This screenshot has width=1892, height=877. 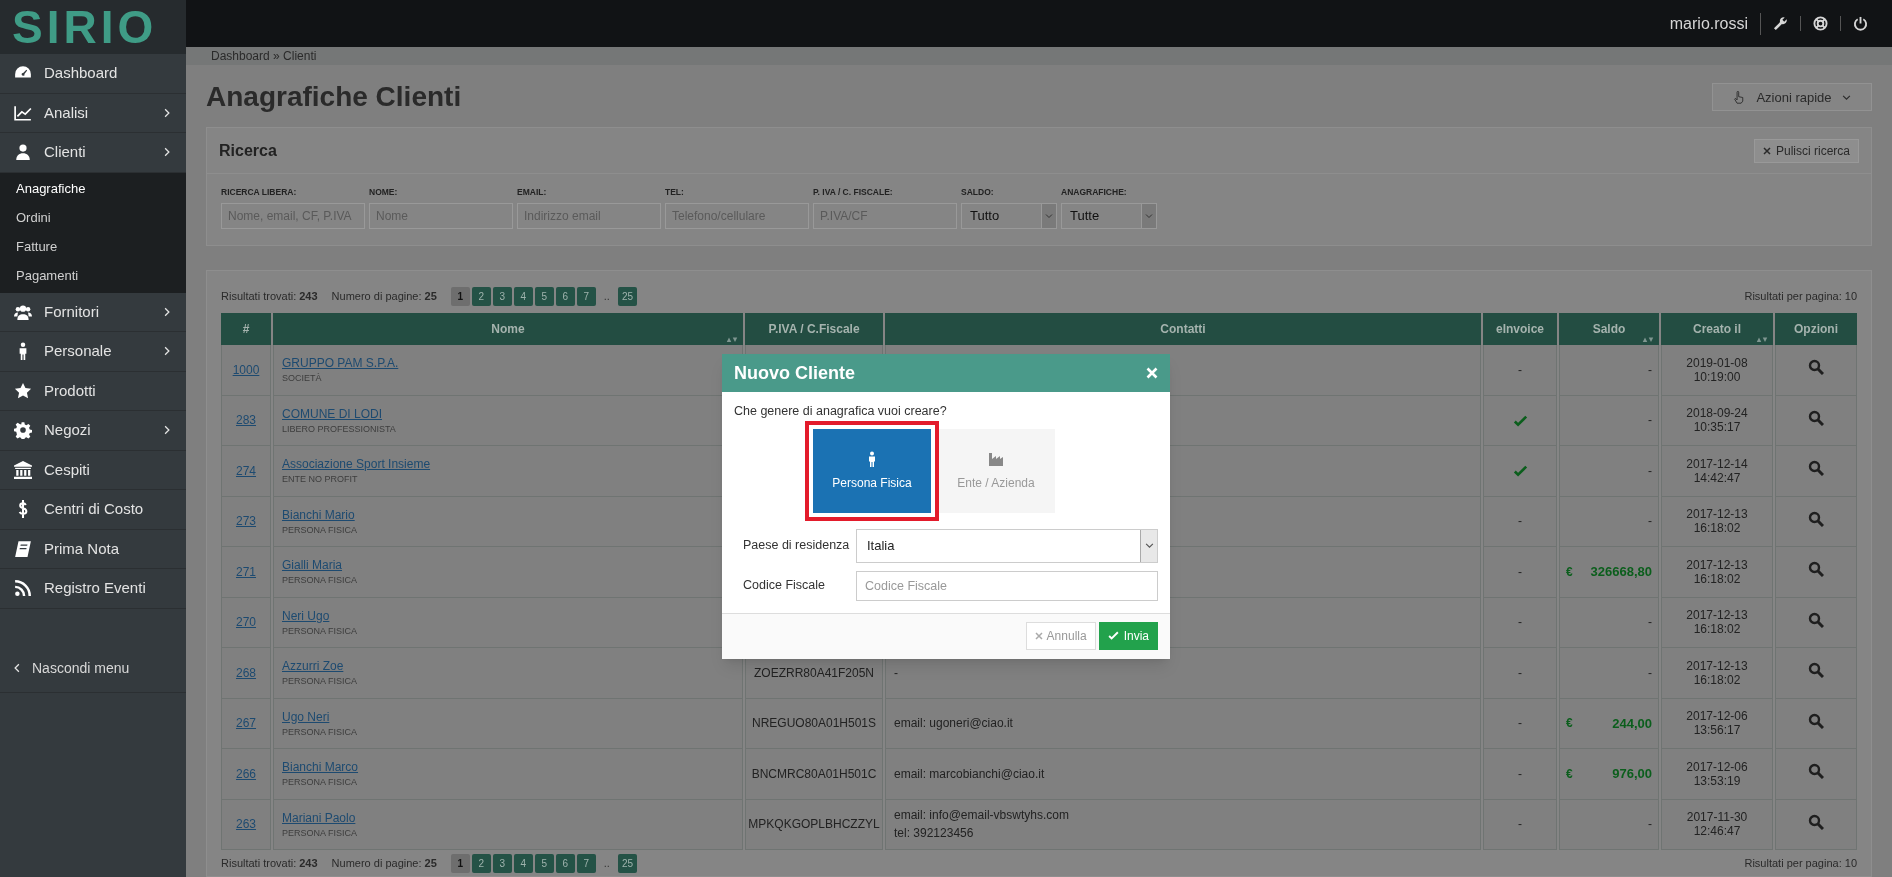 What do you see at coordinates (246, 369) in the screenshot?
I see `id-link: 1000` at bounding box center [246, 369].